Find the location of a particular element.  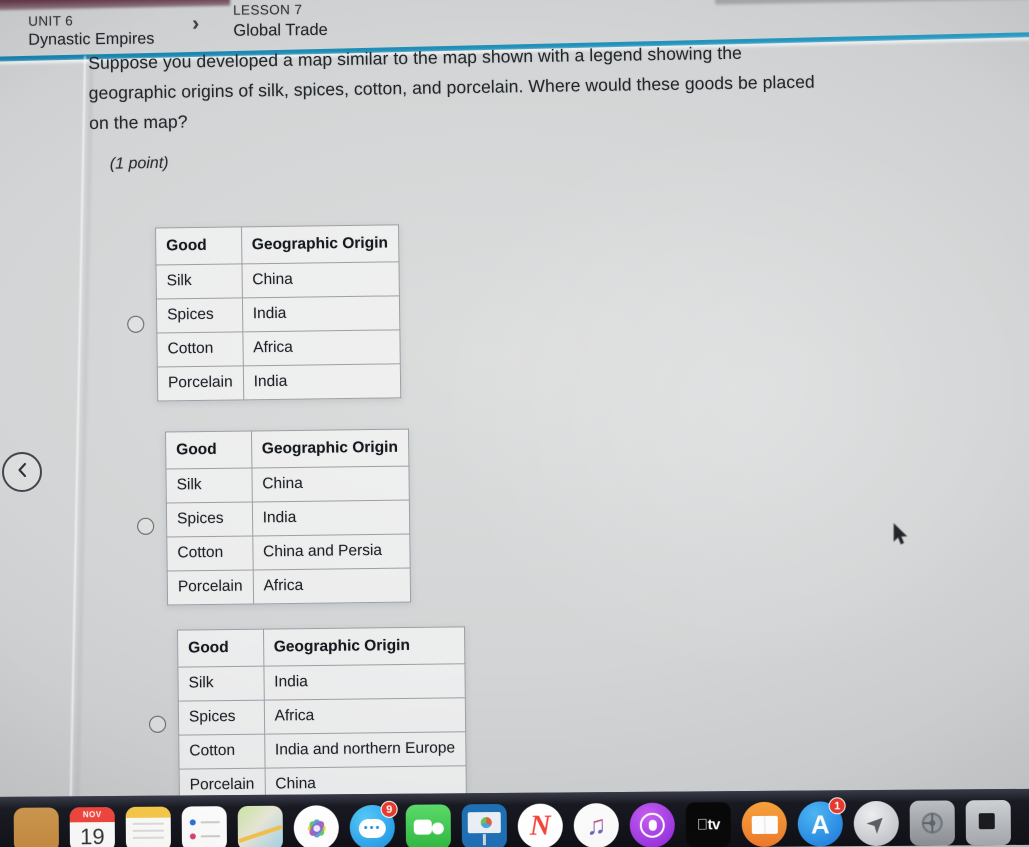

messages-icon: ••• 9 is located at coordinates (373, 823).